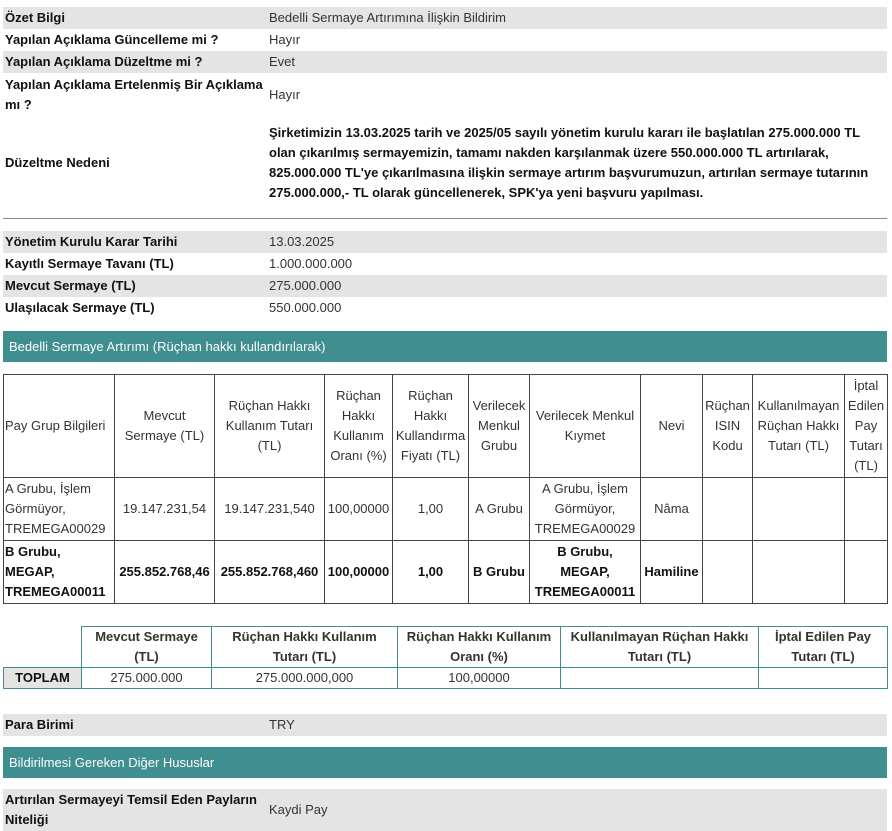  I want to click on cell-share-group: B Grubu, MEGAP, TREMEGA00011, so click(59, 572).